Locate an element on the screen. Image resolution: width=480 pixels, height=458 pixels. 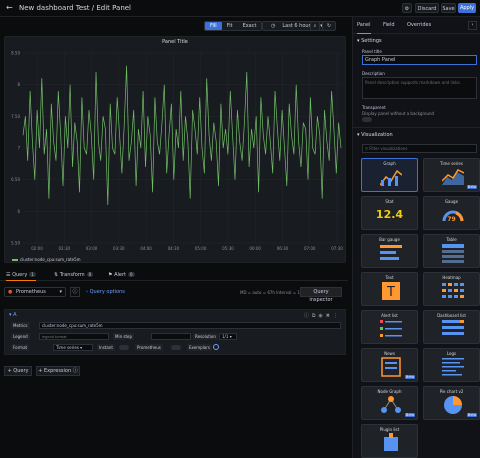
tab-query: ☰ Query 1 is located at coordinates (21, 275).